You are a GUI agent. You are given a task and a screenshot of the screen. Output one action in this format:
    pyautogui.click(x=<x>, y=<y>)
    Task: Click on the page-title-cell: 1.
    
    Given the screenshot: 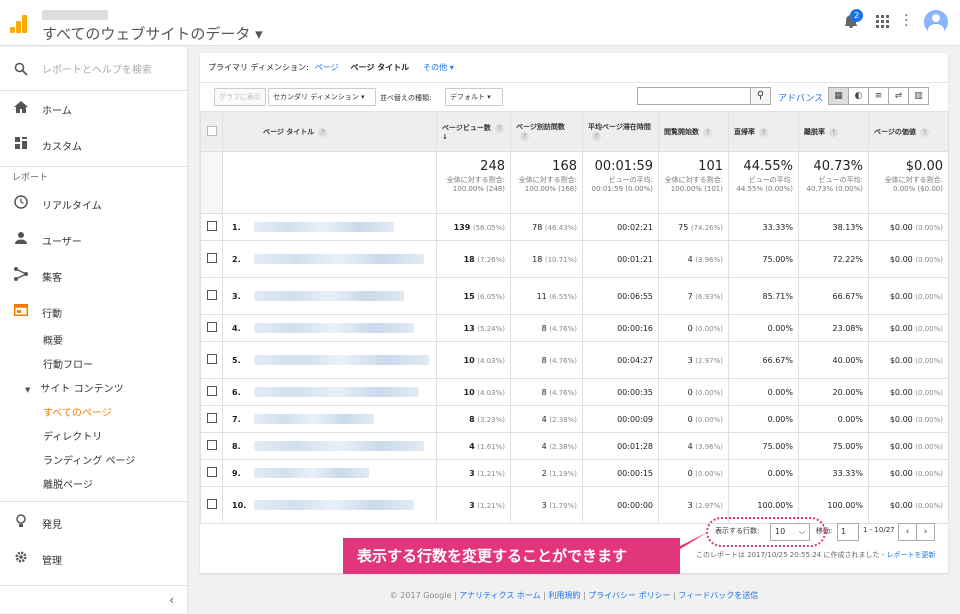 What is the action you would take?
    pyautogui.click(x=329, y=227)
    